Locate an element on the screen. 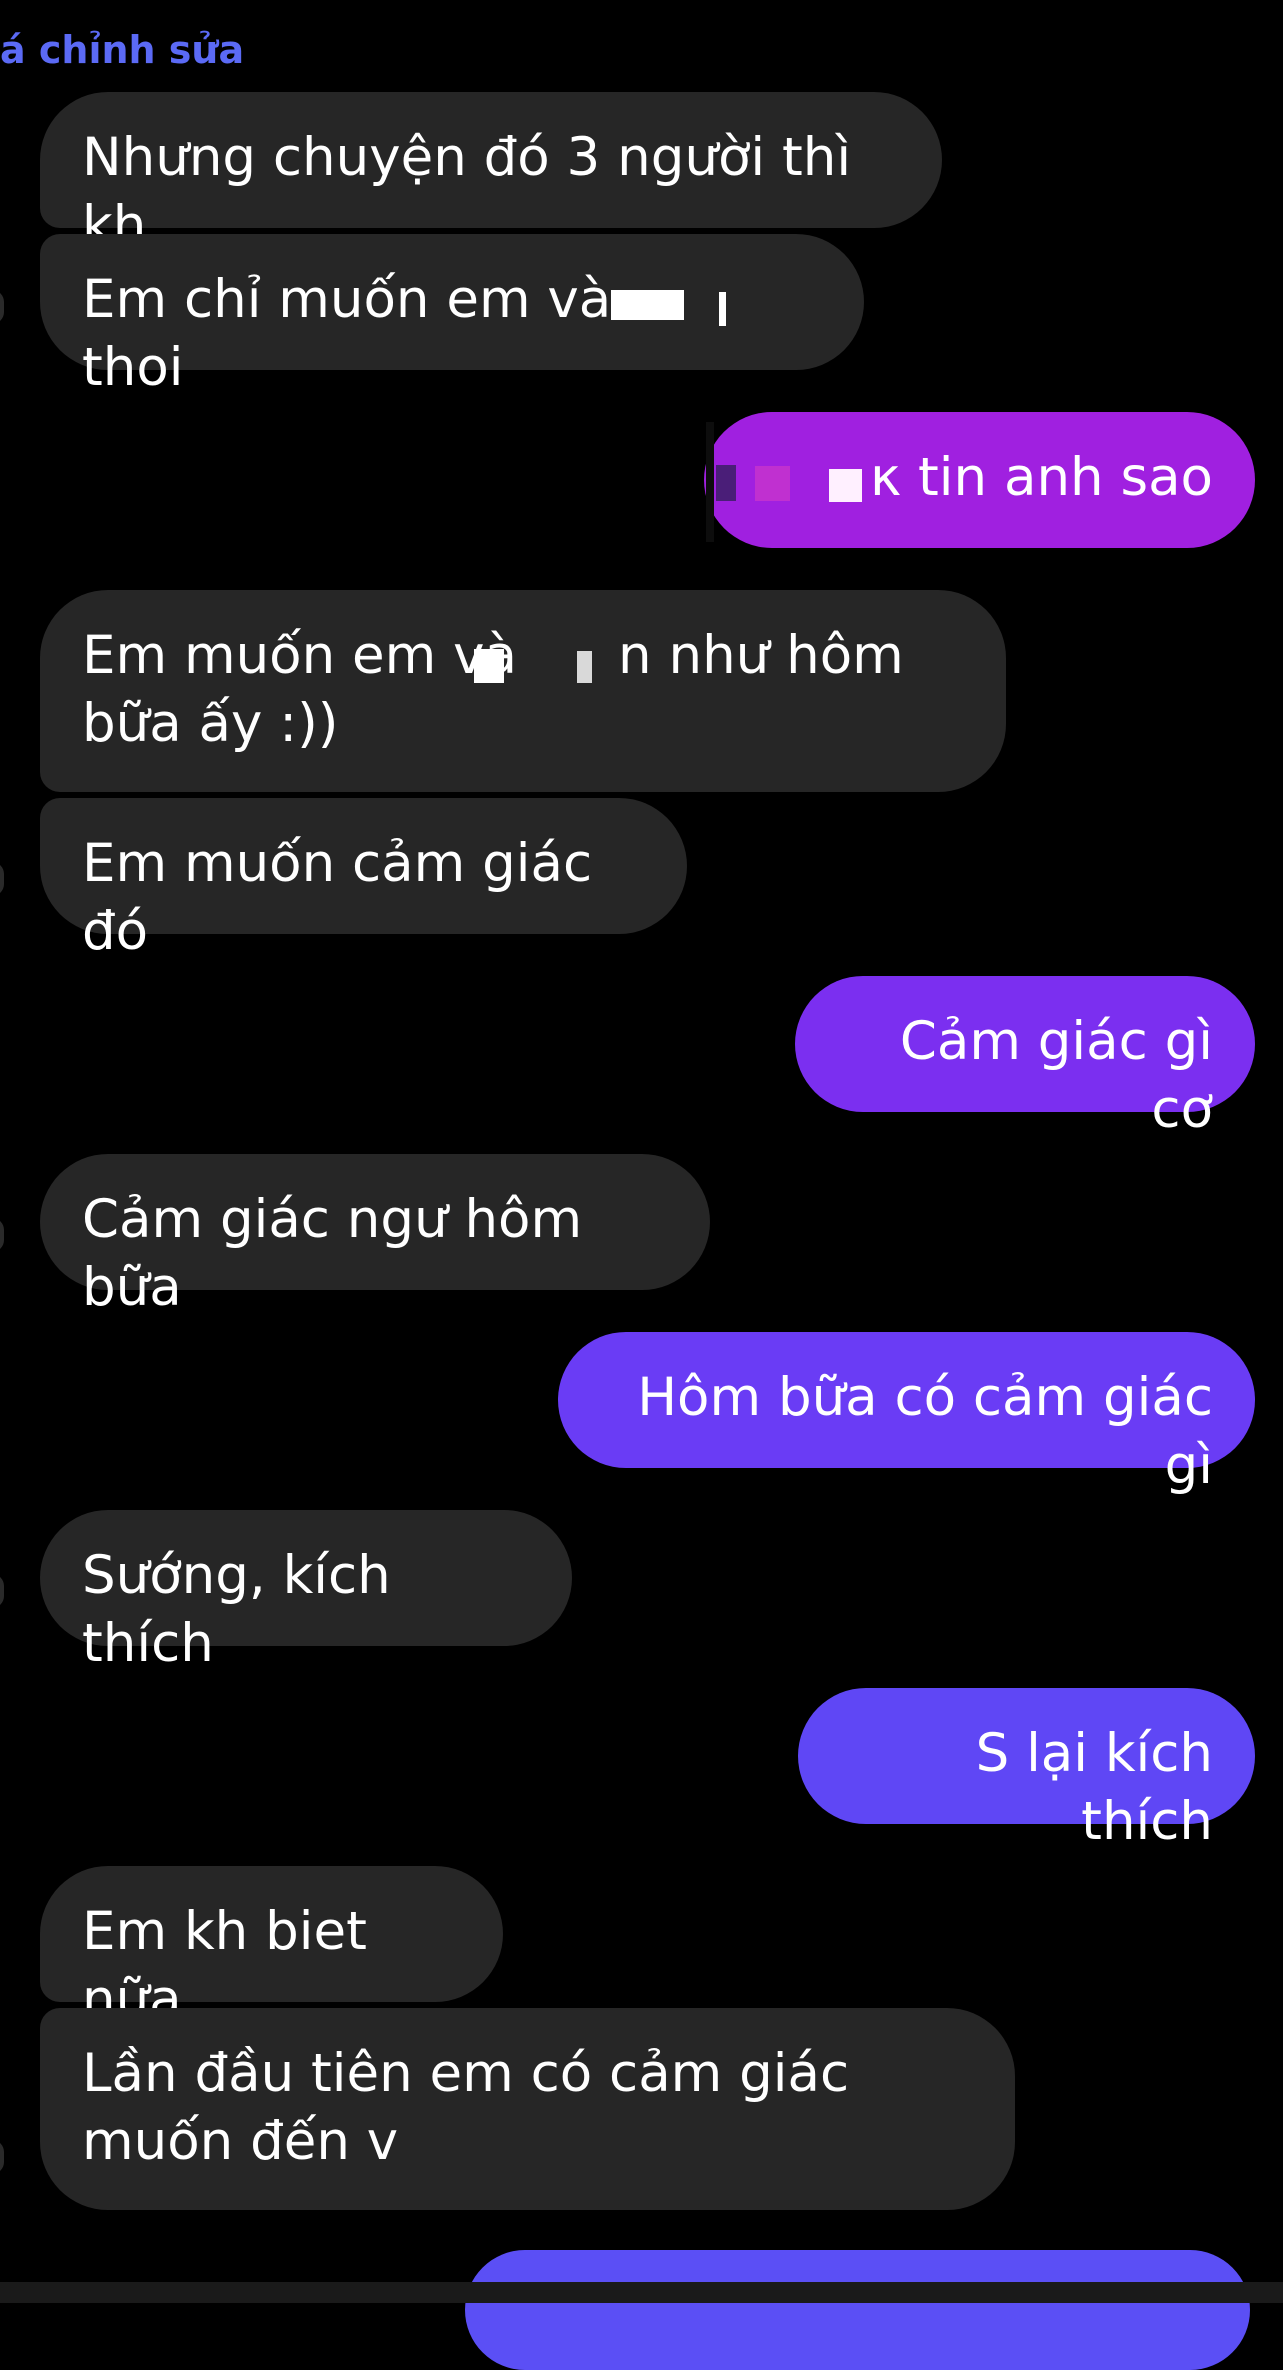 This screenshot has height=2370, width=1283. edited-label: á chỉnh sửa is located at coordinates (122, 50).